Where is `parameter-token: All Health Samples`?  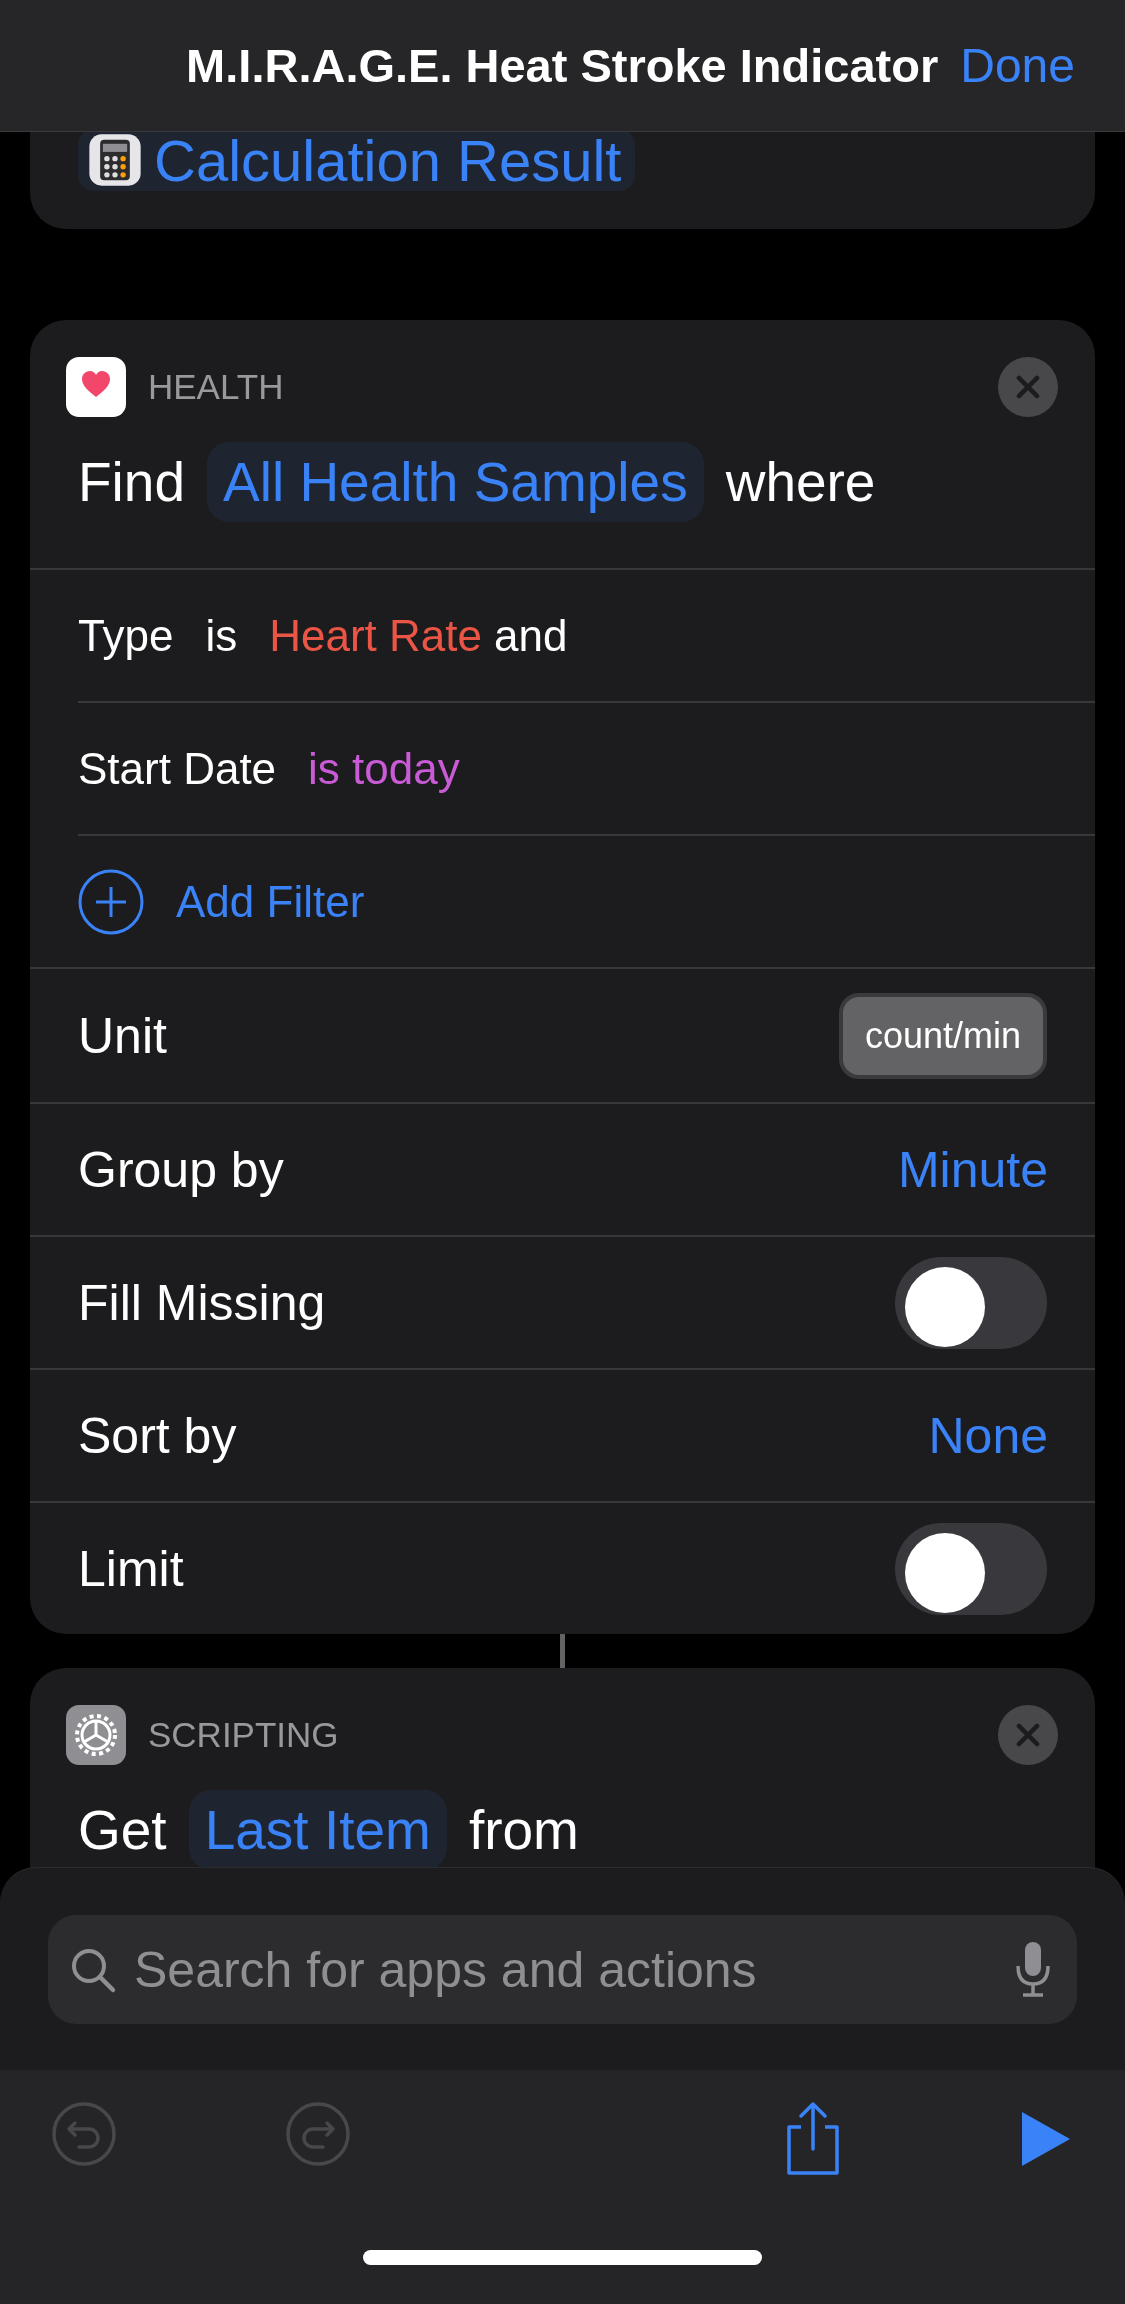
parameter-token: All Health Samples is located at coordinates (455, 482).